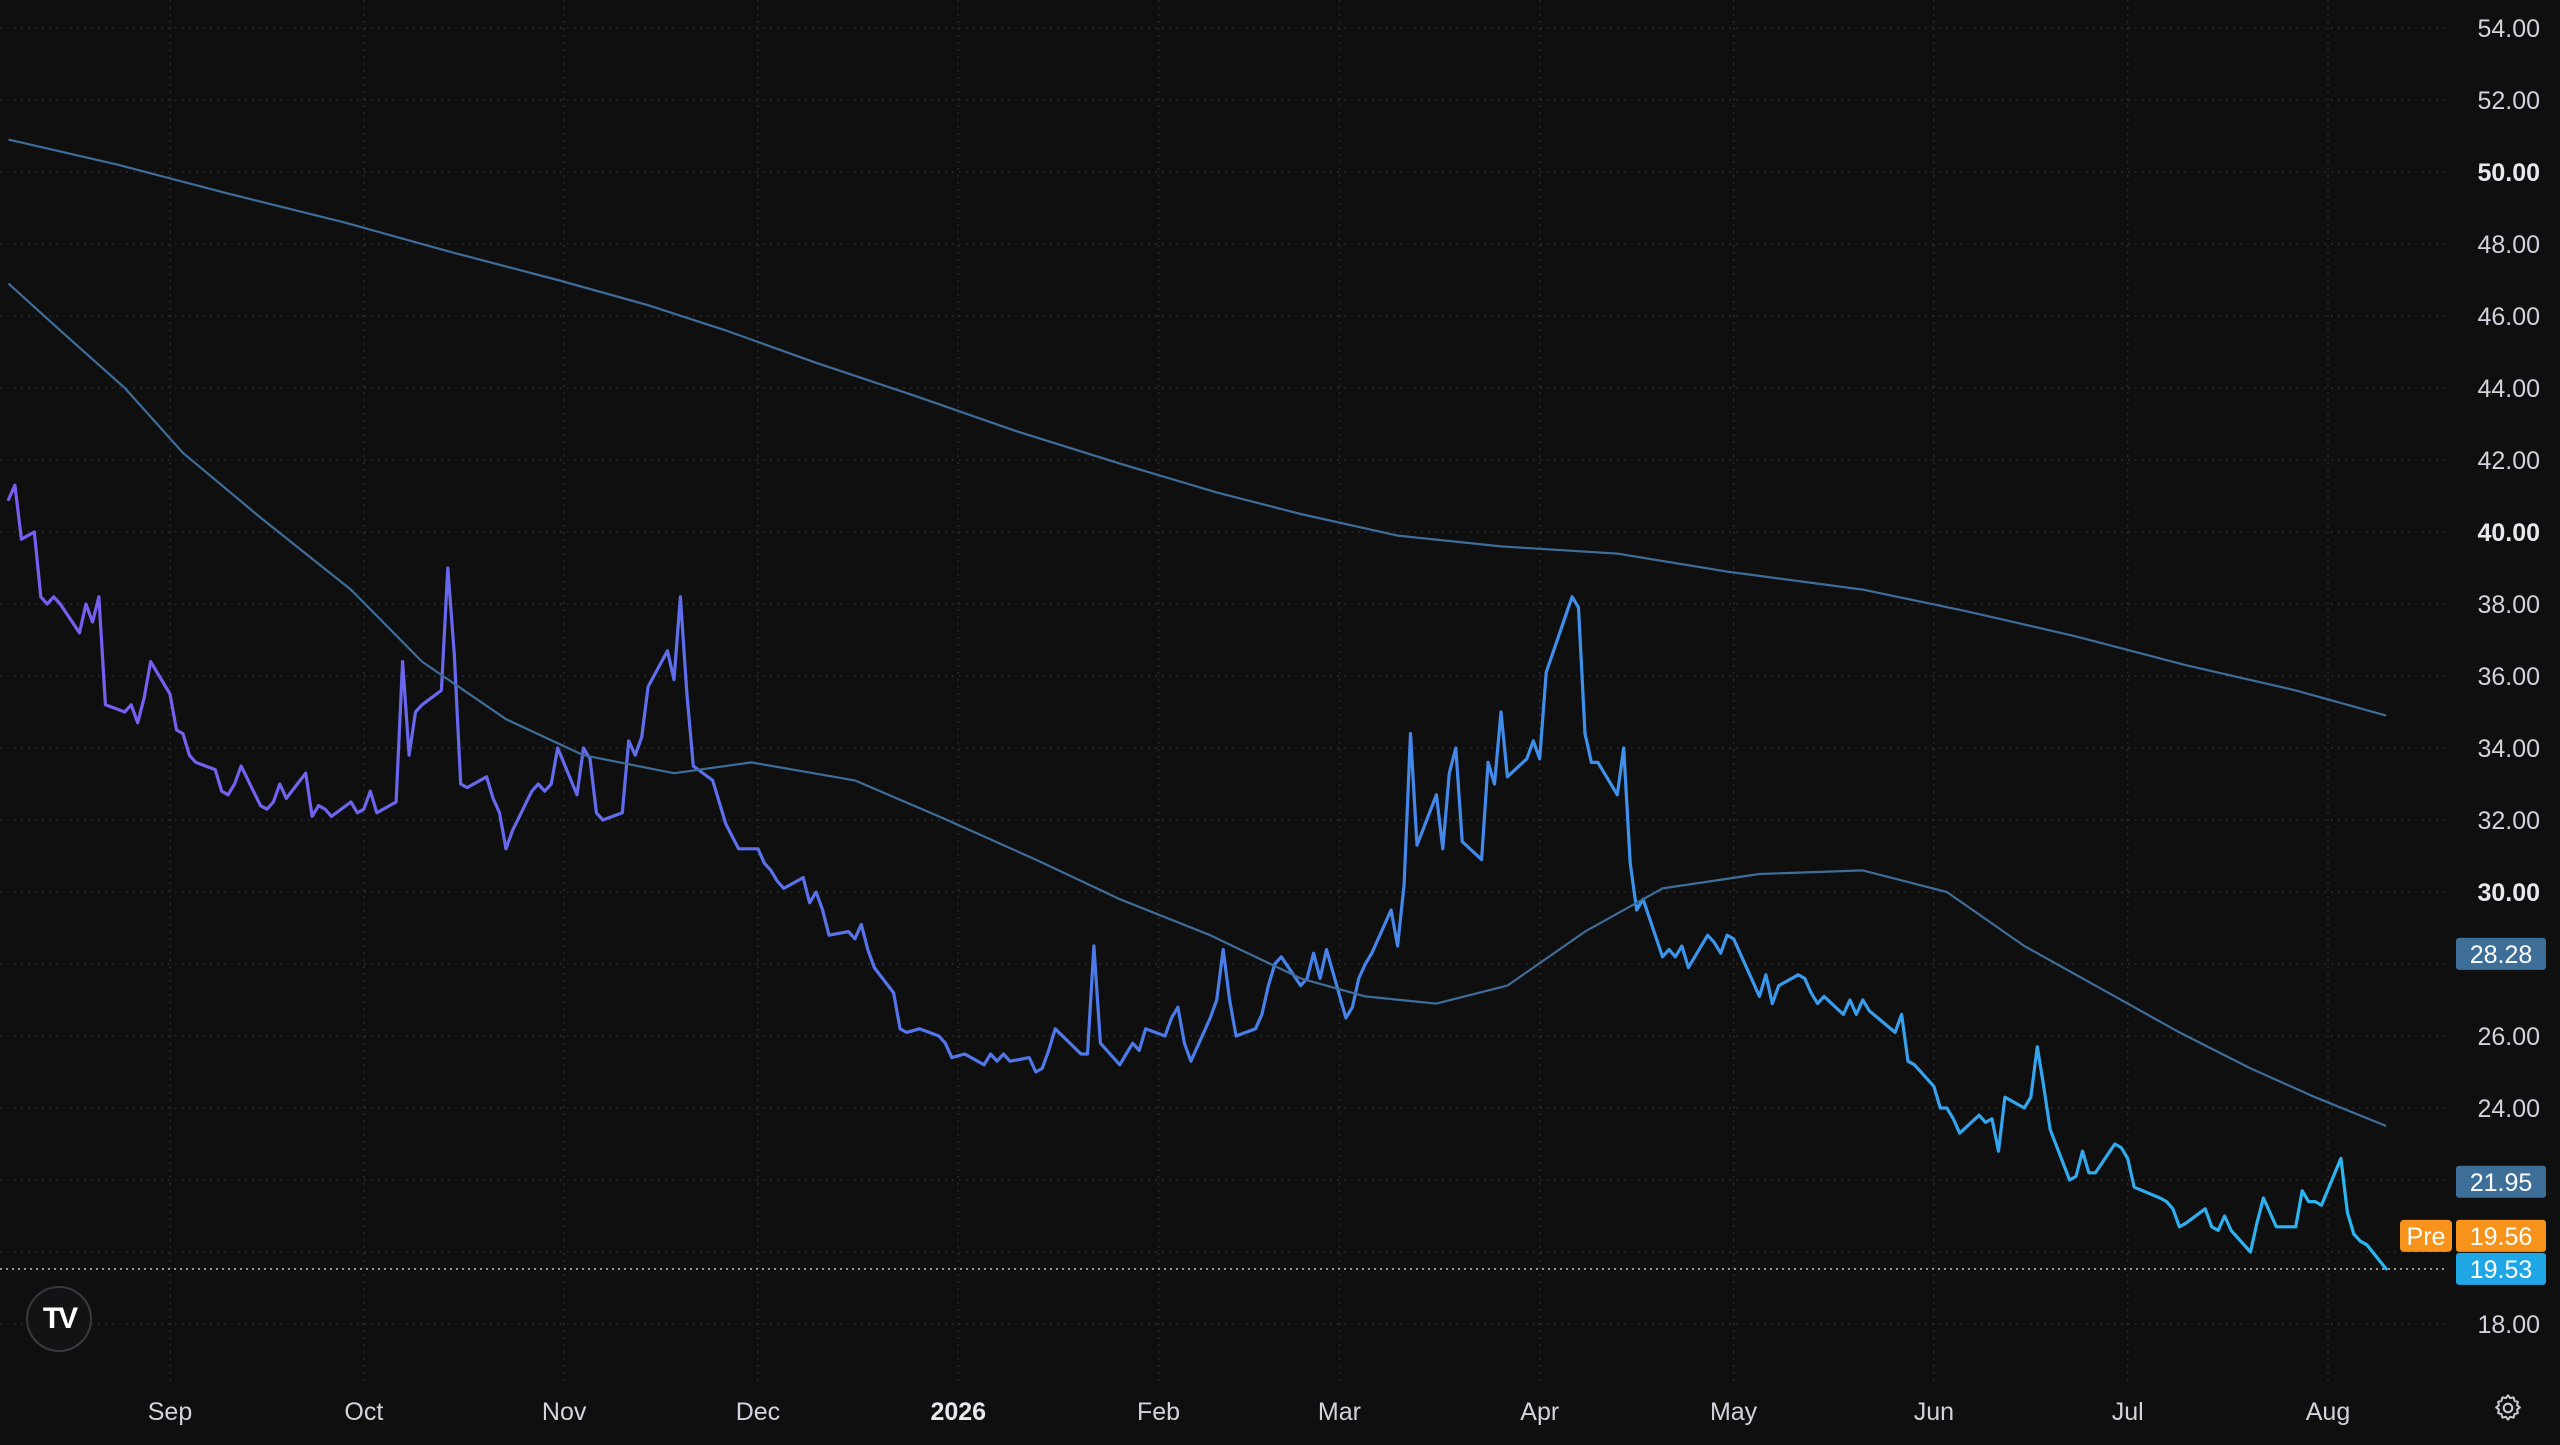 Image resolution: width=2560 pixels, height=1445 pixels. Describe the element at coordinates (2508, 749) in the screenshot. I see `y-tick-label: 34.00` at that location.